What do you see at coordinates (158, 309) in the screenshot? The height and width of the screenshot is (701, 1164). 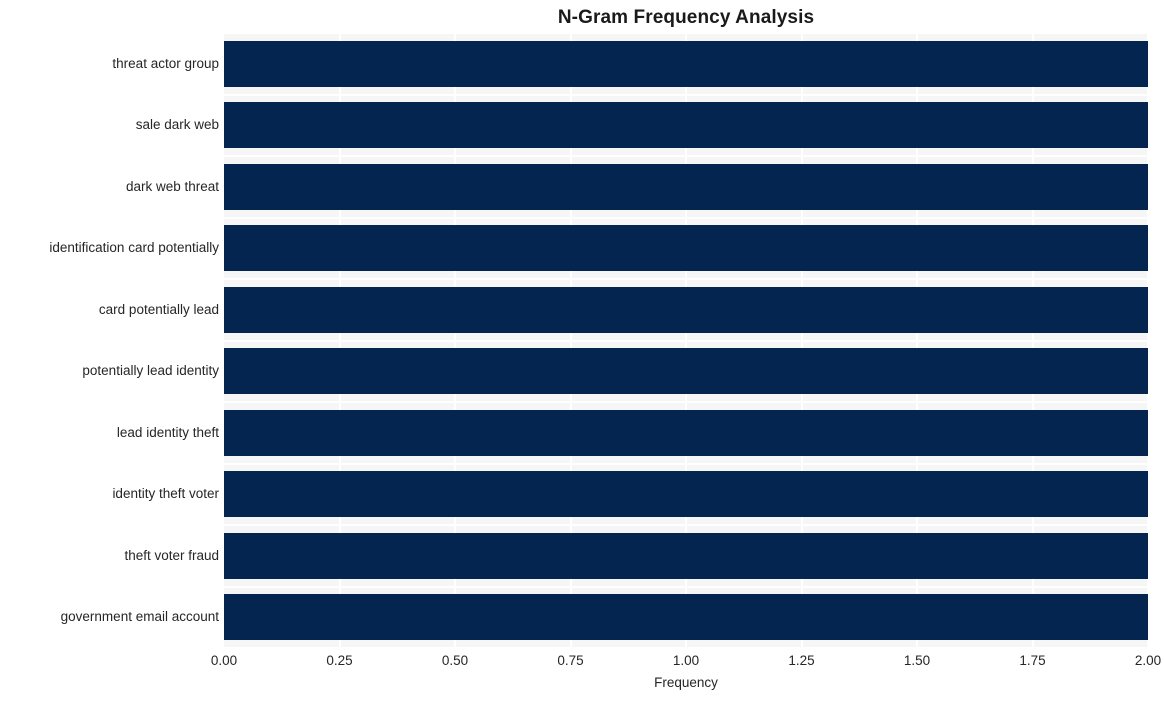 I see `y-tick-label: card potentially lead` at bounding box center [158, 309].